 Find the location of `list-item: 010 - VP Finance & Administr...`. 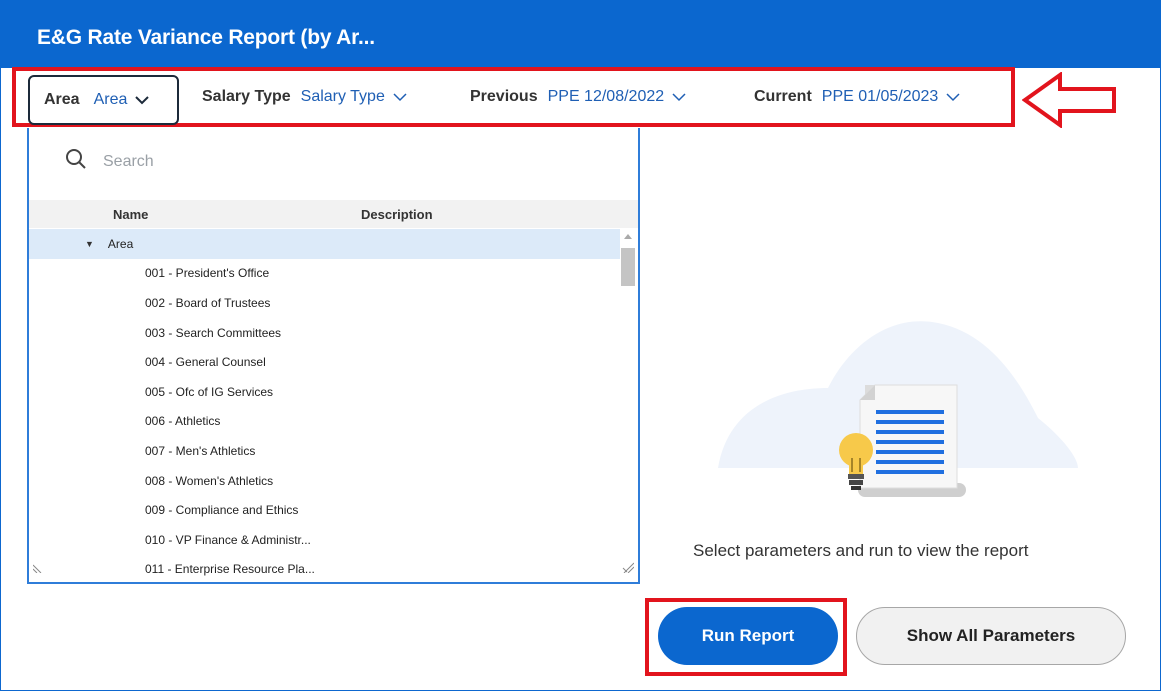

list-item: 010 - VP Finance & Administr... is located at coordinates (325, 540).